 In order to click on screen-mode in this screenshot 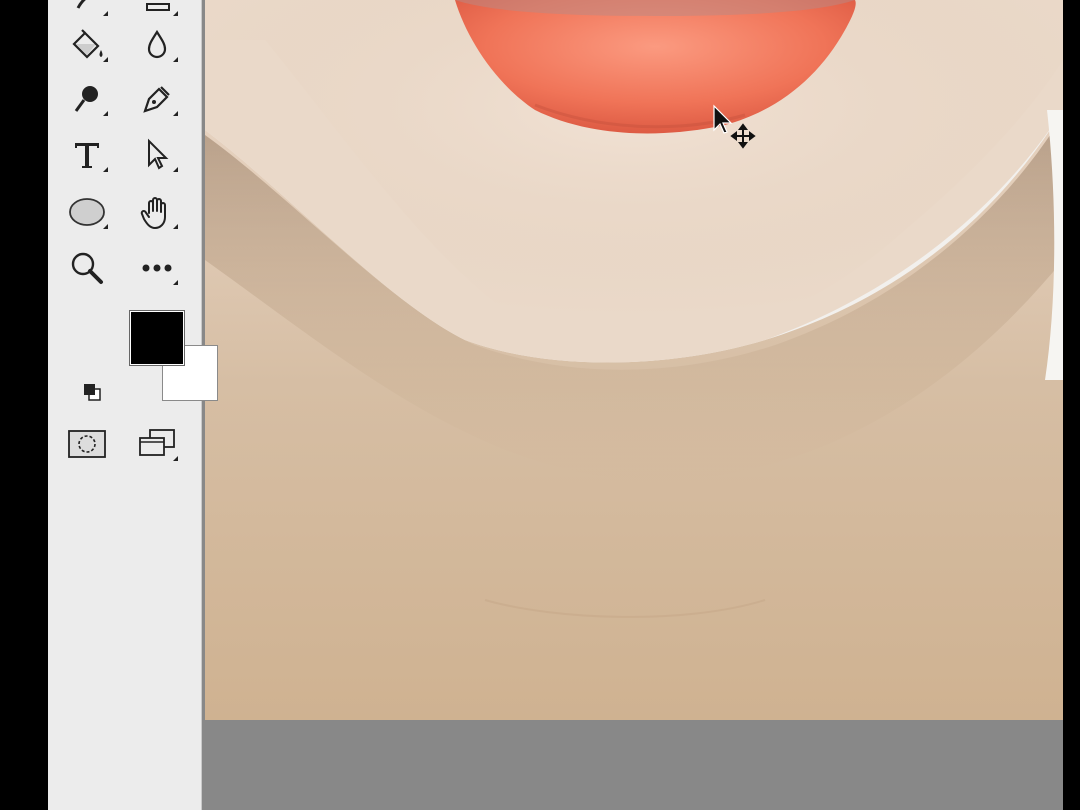, I will do `click(157, 444)`.